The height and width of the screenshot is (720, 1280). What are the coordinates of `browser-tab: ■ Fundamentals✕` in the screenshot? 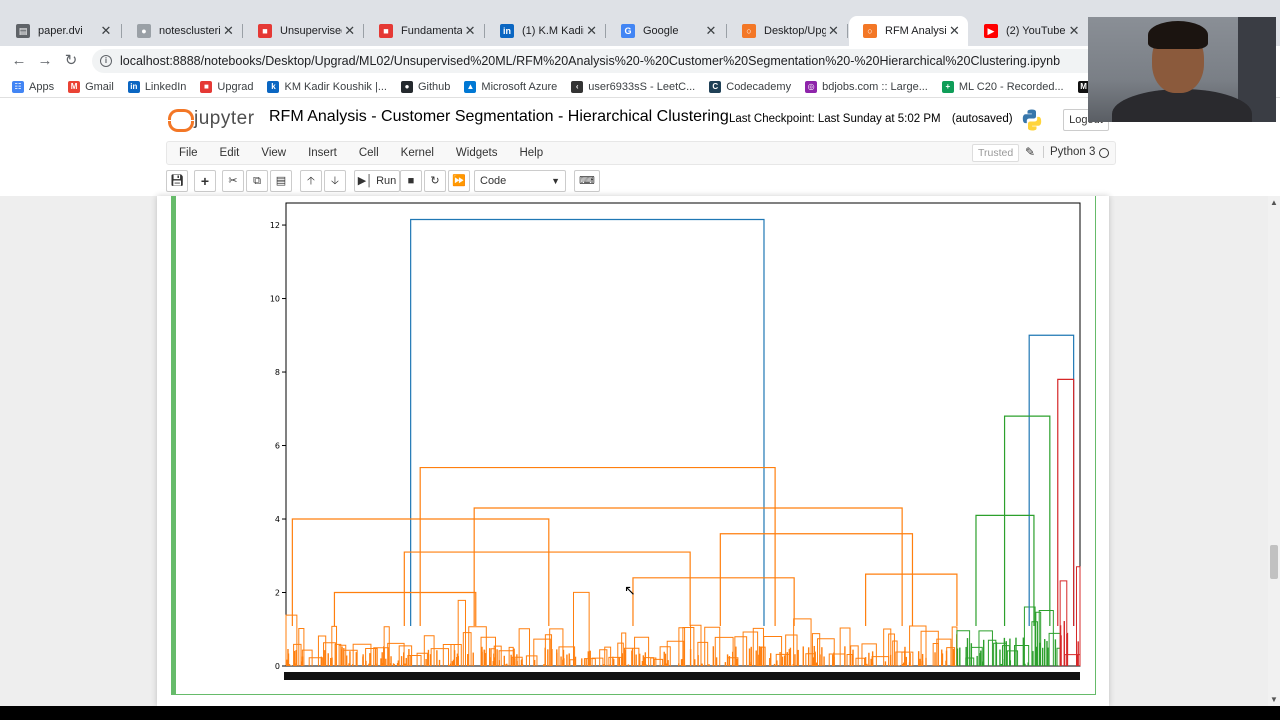 It's located at (425, 31).